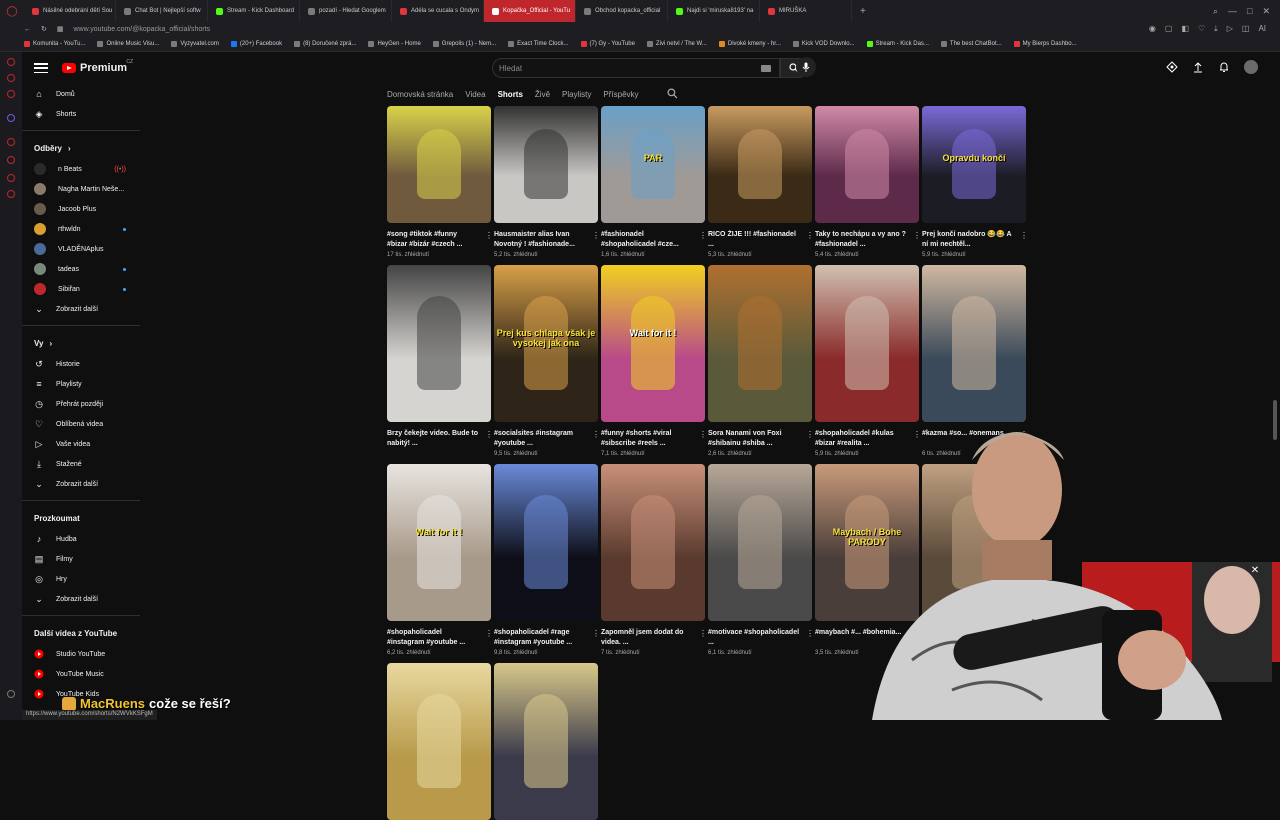 This screenshot has height=820, width=1280. What do you see at coordinates (11, 118) in the screenshot?
I see `messenger-icon` at bounding box center [11, 118].